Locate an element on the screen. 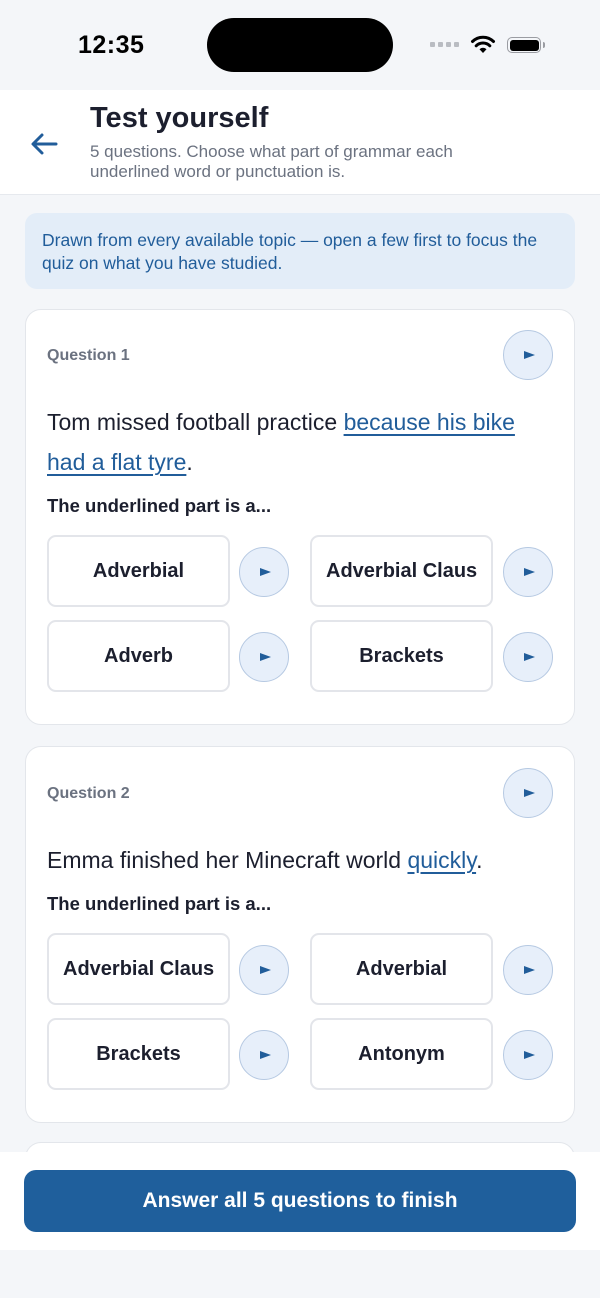 The width and height of the screenshot is (600, 1298). arrow-left-icon is located at coordinates (44, 144).